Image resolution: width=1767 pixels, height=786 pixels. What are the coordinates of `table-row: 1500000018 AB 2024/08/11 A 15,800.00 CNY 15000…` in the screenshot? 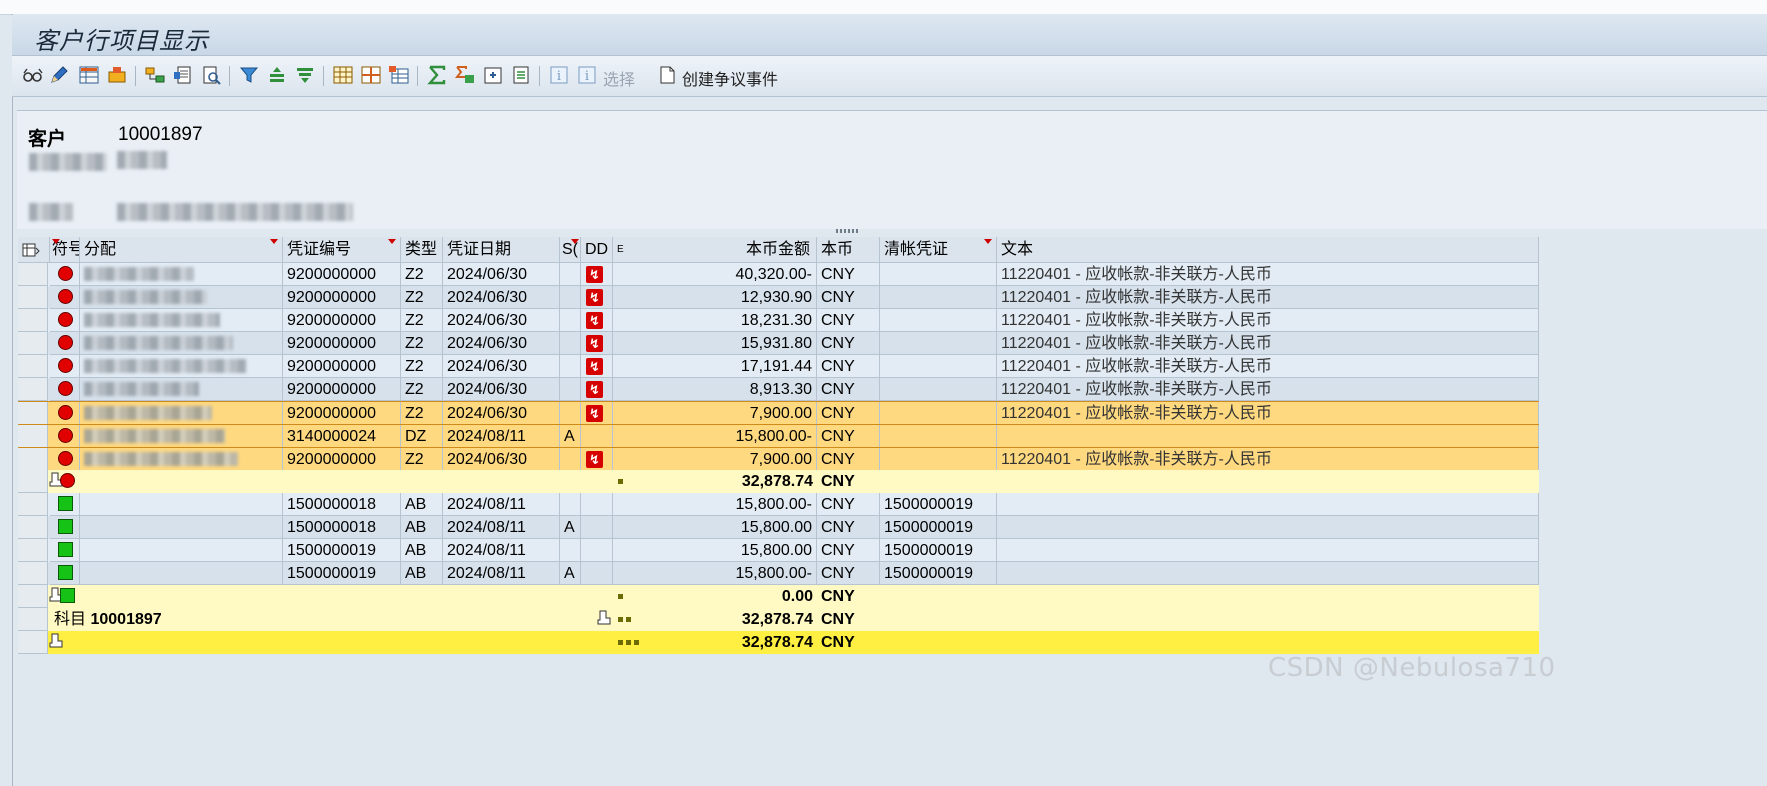 It's located at (778, 527).